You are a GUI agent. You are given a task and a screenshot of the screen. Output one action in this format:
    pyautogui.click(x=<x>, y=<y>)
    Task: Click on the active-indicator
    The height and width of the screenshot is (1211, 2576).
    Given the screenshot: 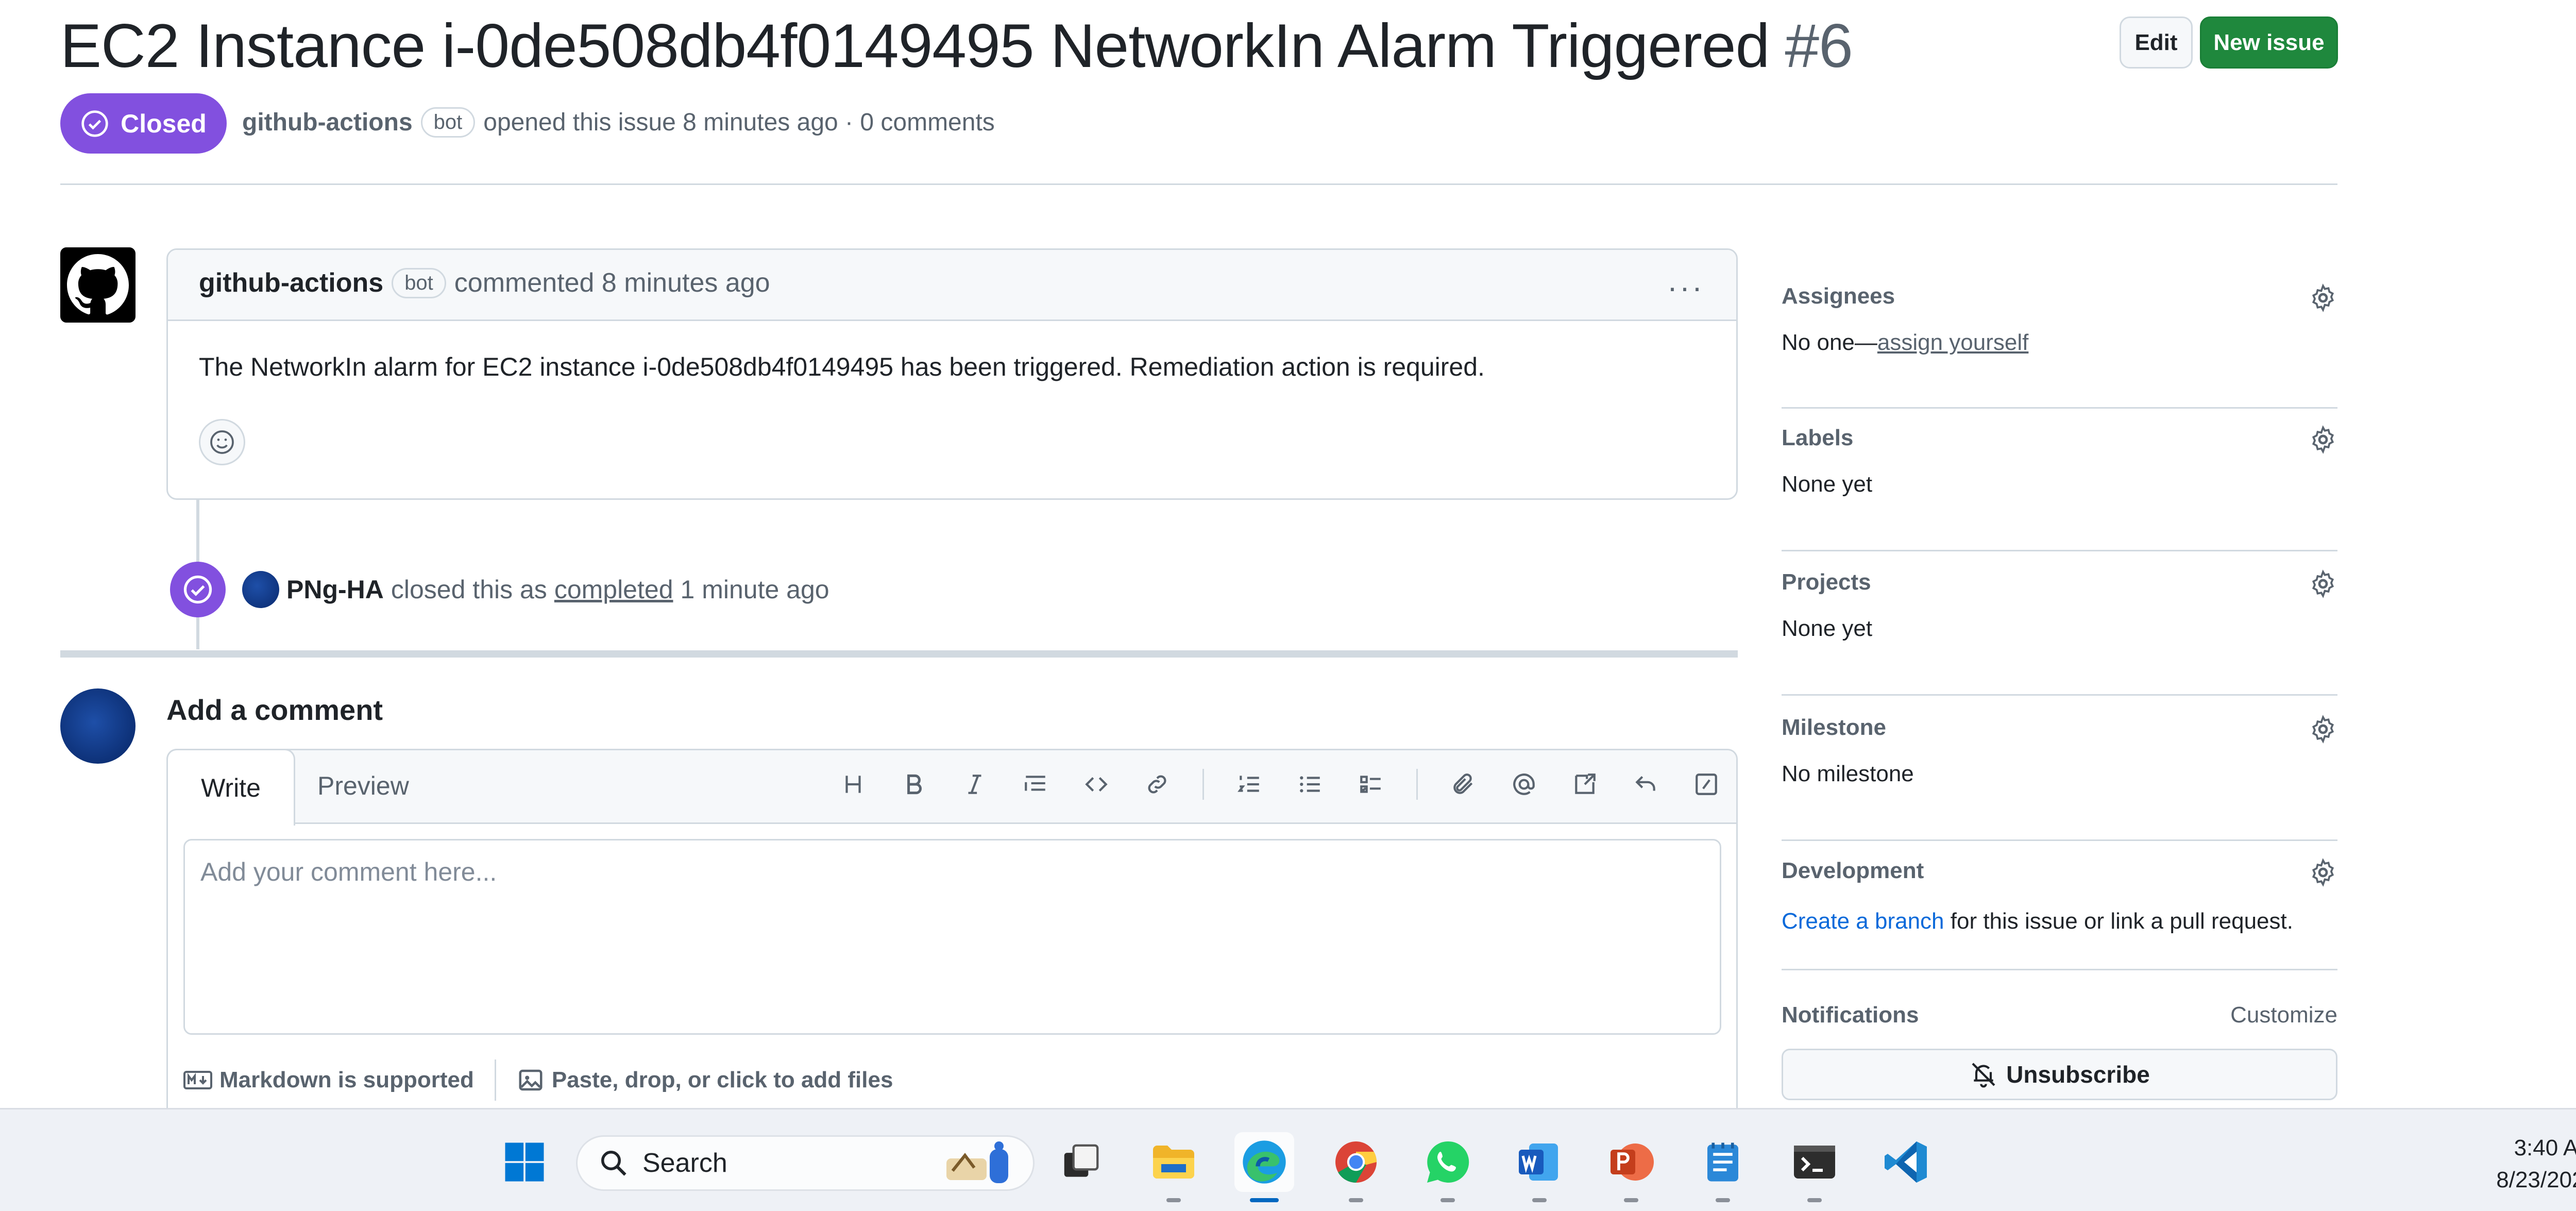 What is the action you would take?
    pyautogui.click(x=1264, y=1200)
    